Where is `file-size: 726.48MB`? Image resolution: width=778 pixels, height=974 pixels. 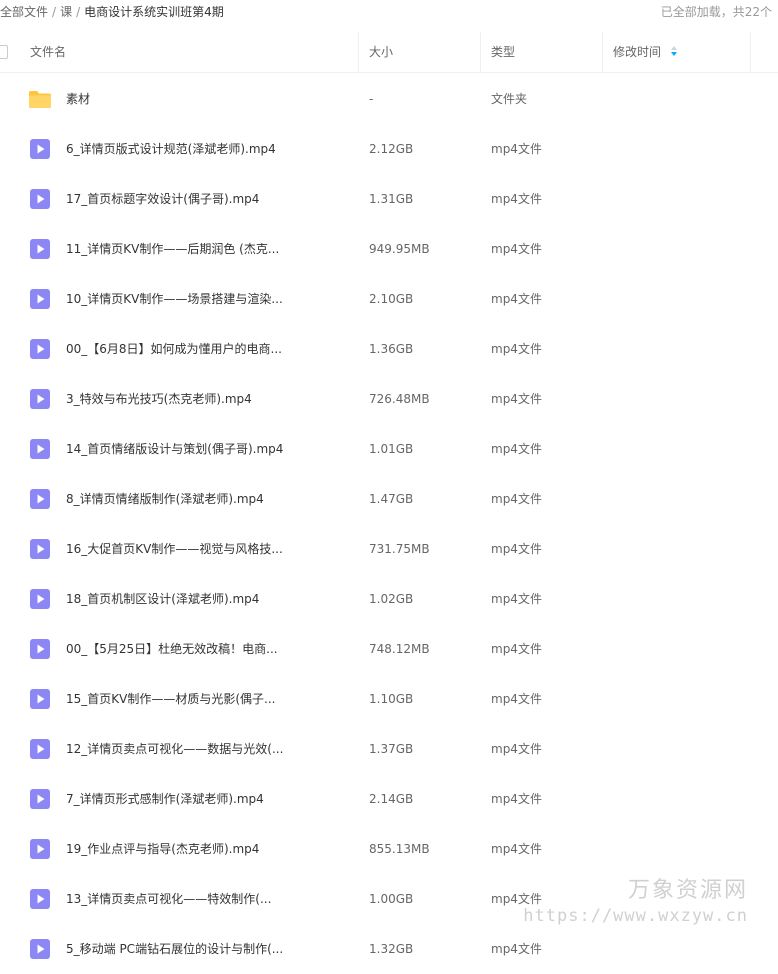 file-size: 726.48MB is located at coordinates (399, 399).